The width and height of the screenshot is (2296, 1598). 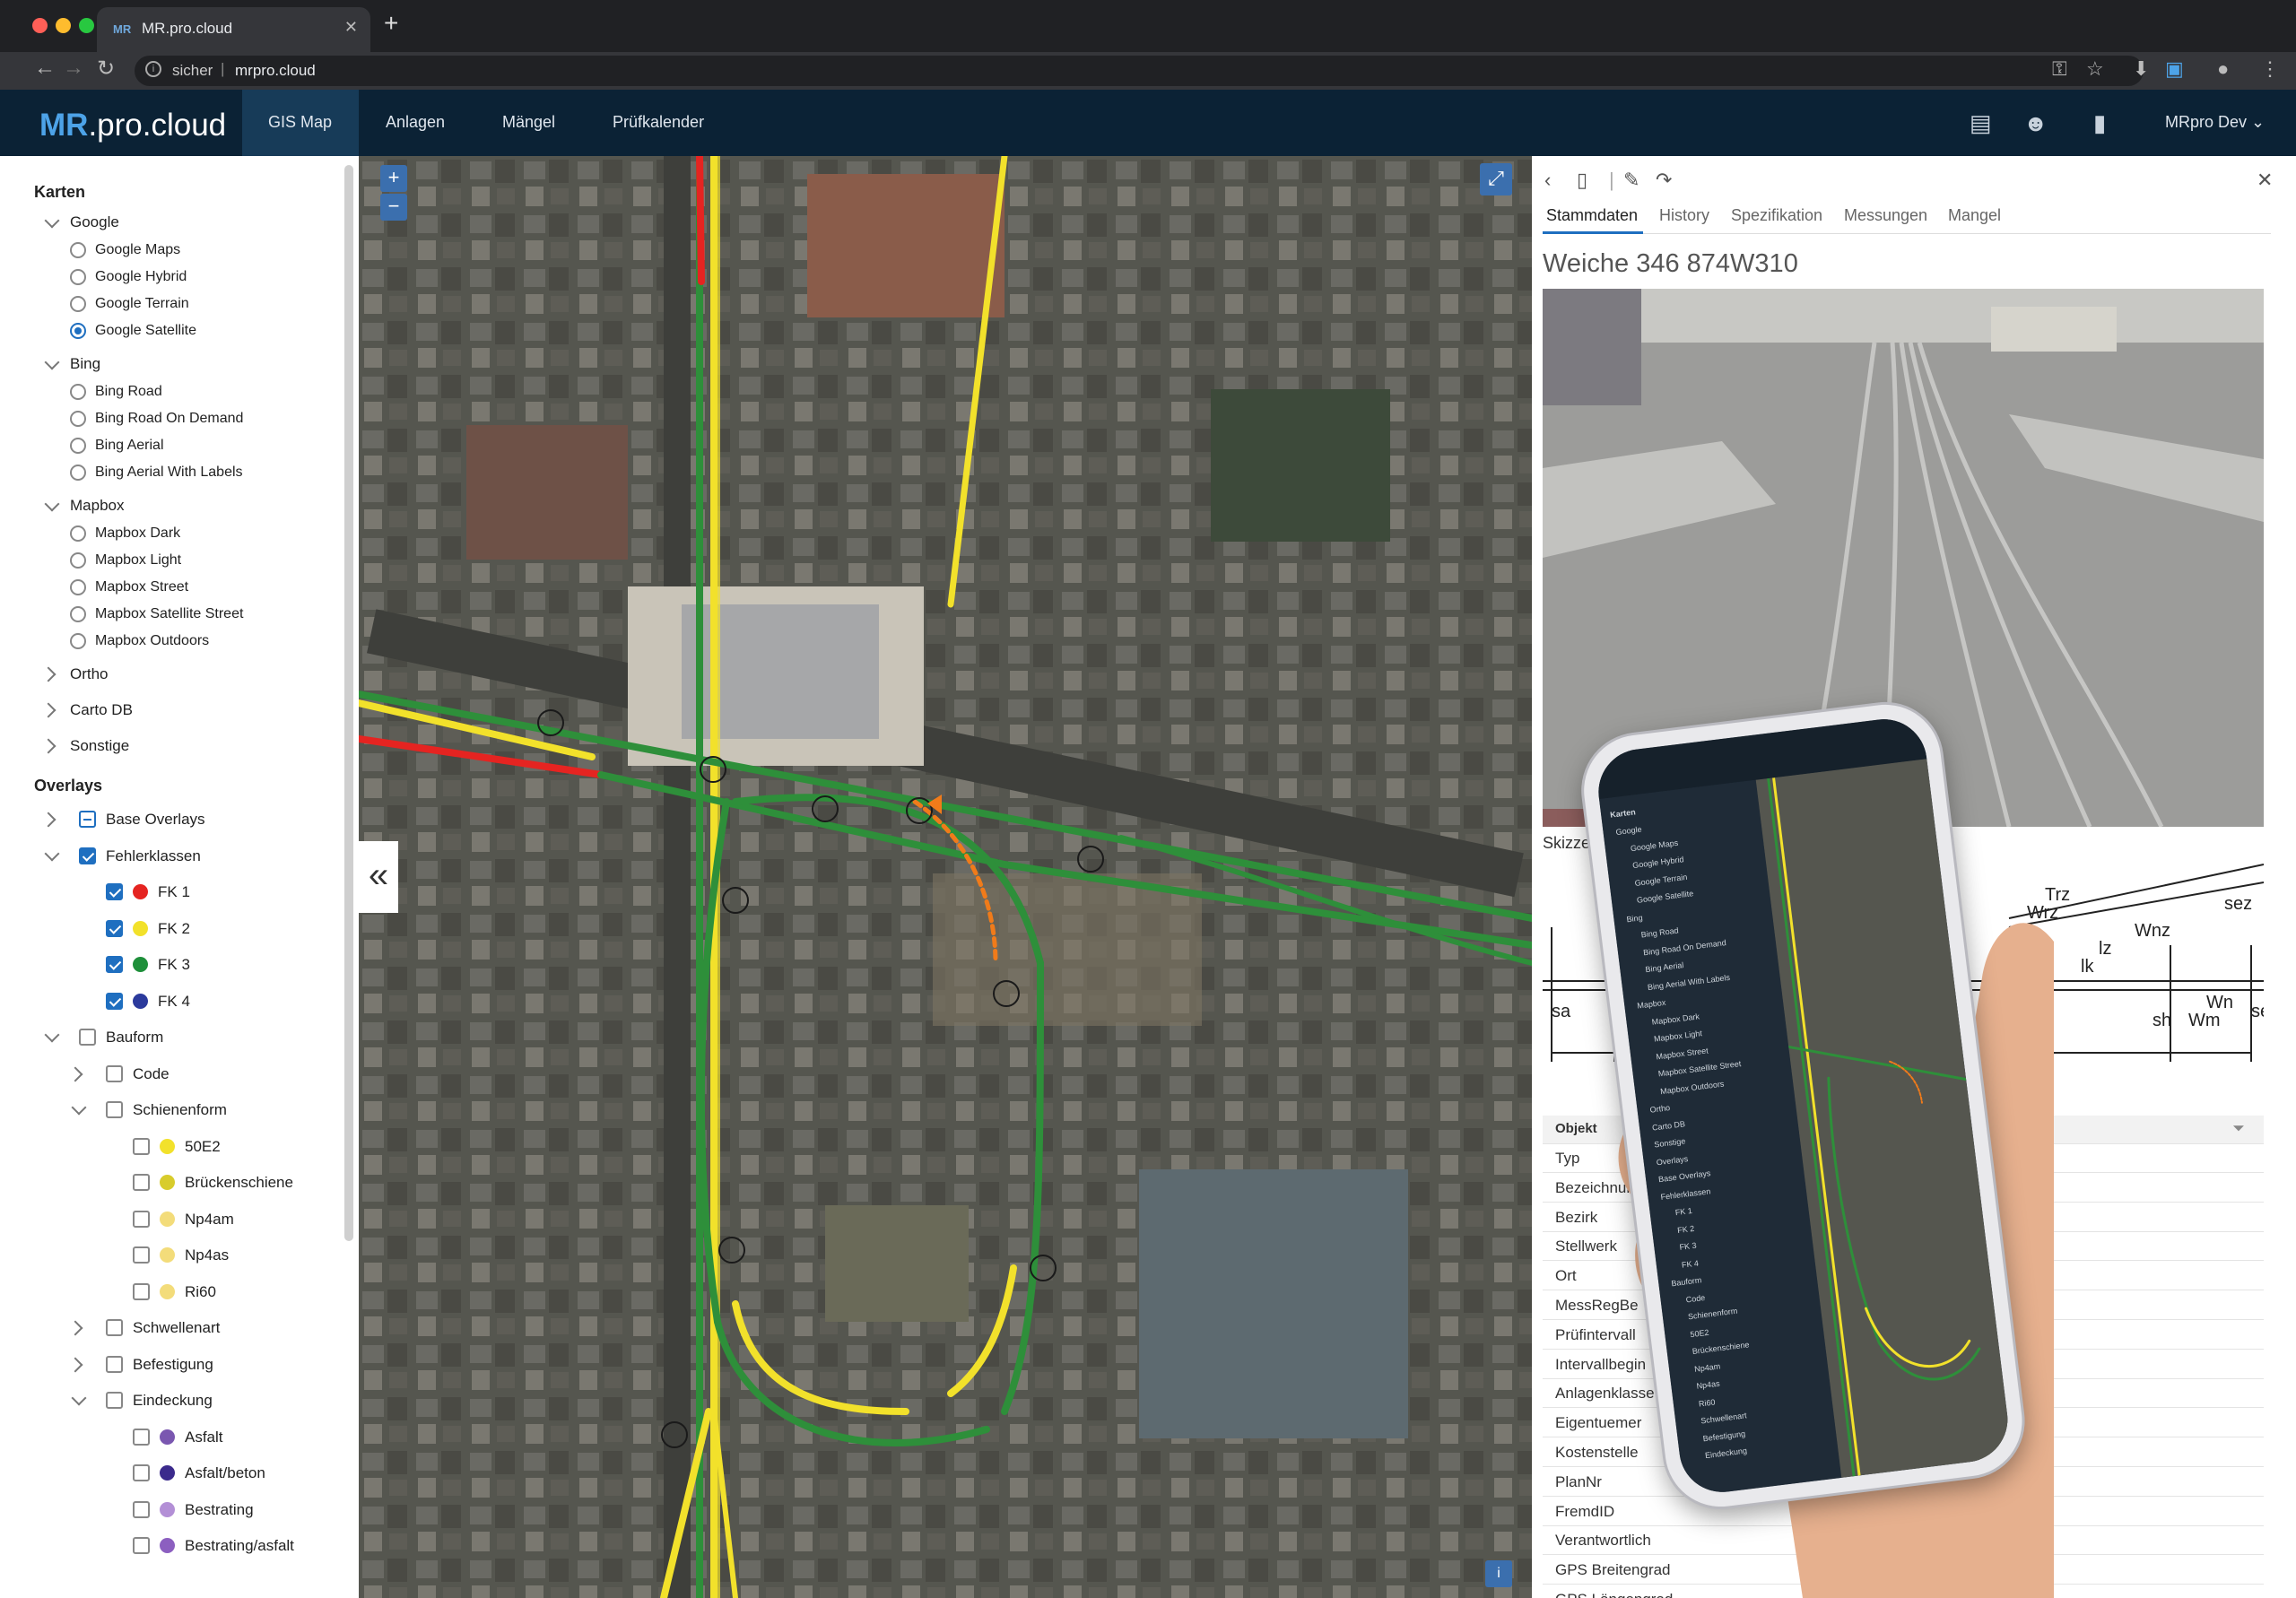 What do you see at coordinates (114, 1364) in the screenshot?
I see `checkbox-befestigung` at bounding box center [114, 1364].